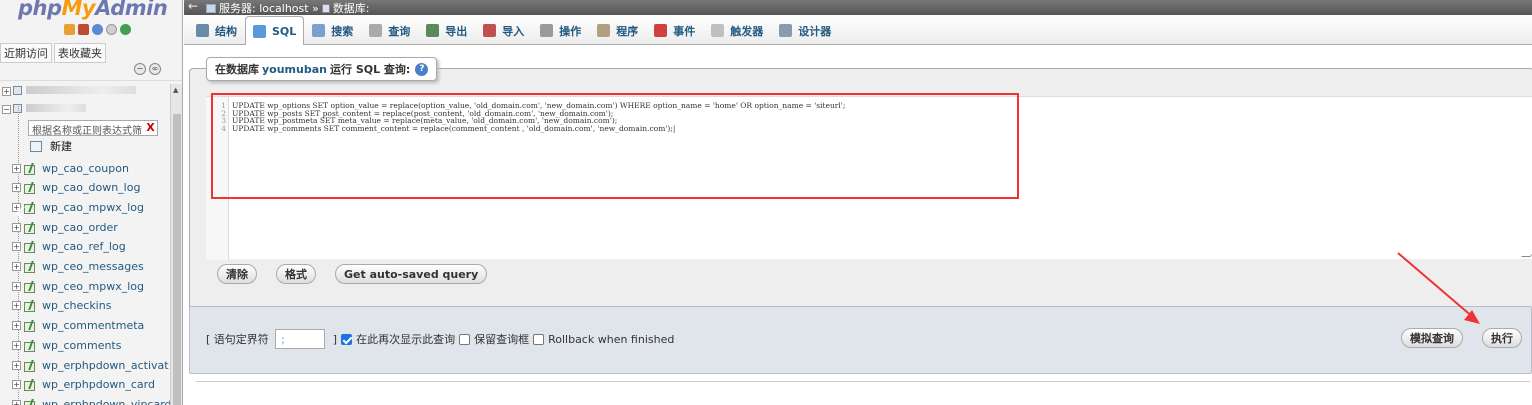  I want to click on retain-box-label: 保留查询框, so click(501, 339).